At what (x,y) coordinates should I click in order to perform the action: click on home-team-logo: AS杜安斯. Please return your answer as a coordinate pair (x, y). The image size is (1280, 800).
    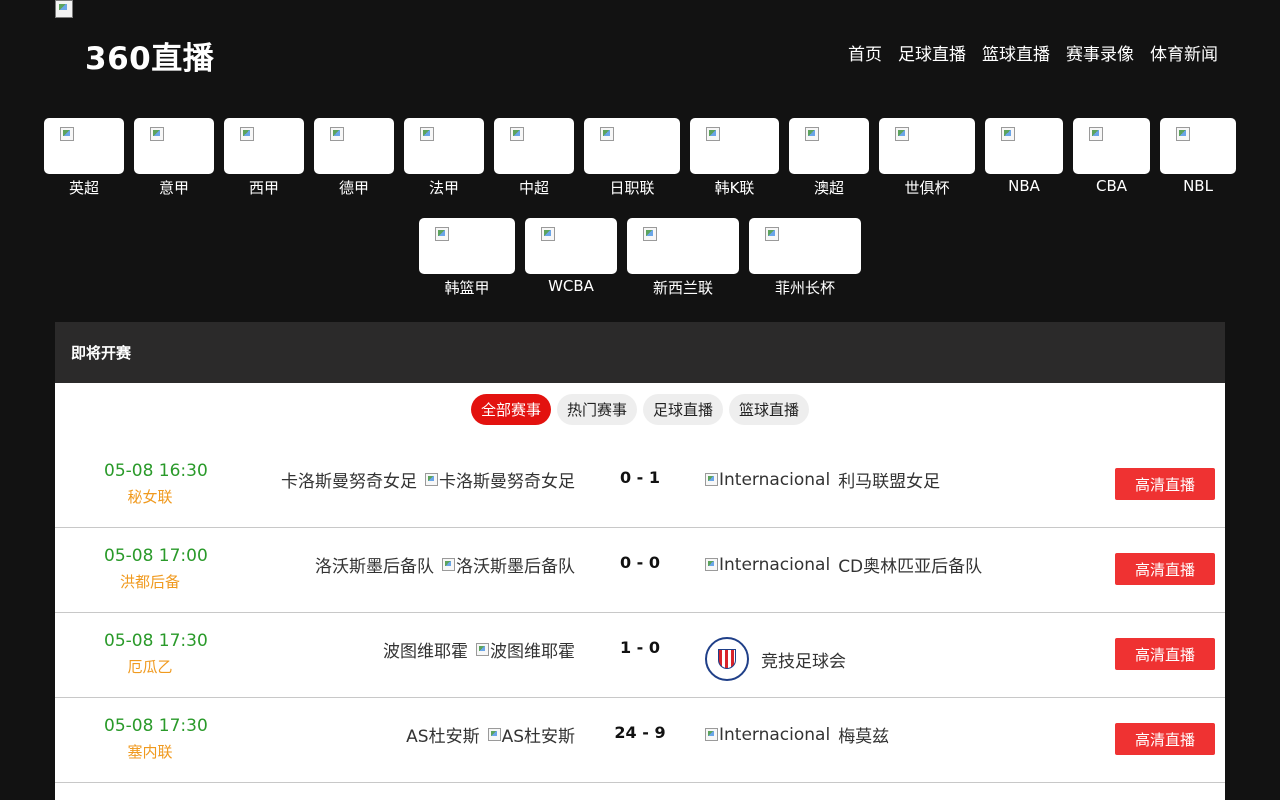
    Looking at the image, I should click on (531, 734).